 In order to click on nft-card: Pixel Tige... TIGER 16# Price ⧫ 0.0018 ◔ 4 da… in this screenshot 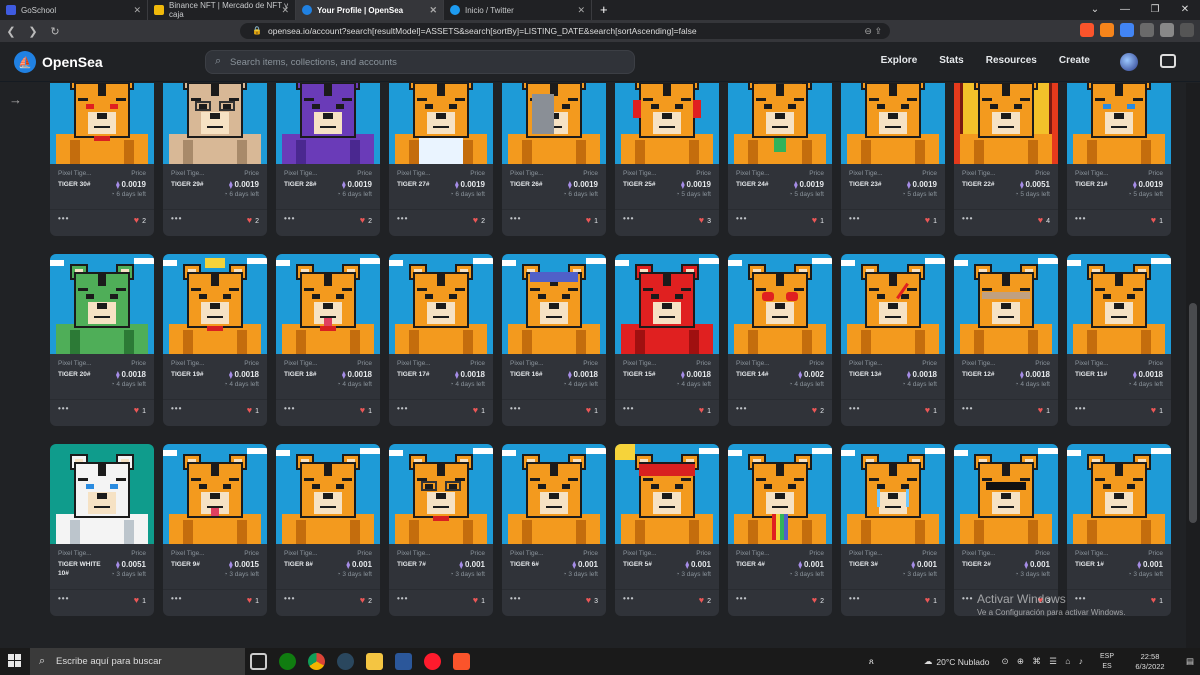, I will do `click(554, 340)`.